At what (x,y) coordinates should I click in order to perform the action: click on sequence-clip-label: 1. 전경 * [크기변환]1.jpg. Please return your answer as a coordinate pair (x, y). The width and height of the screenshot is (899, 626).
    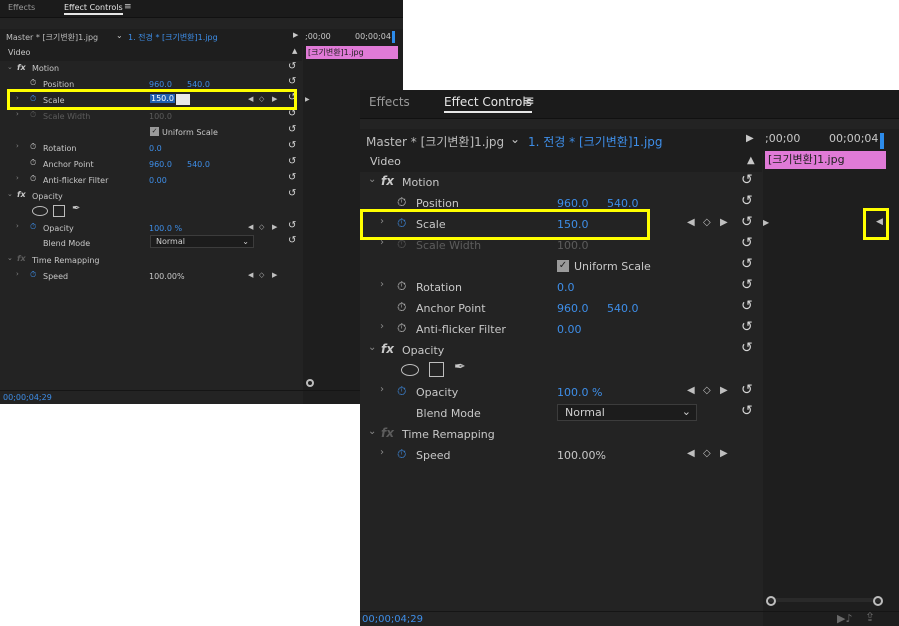
    Looking at the image, I should click on (595, 141).